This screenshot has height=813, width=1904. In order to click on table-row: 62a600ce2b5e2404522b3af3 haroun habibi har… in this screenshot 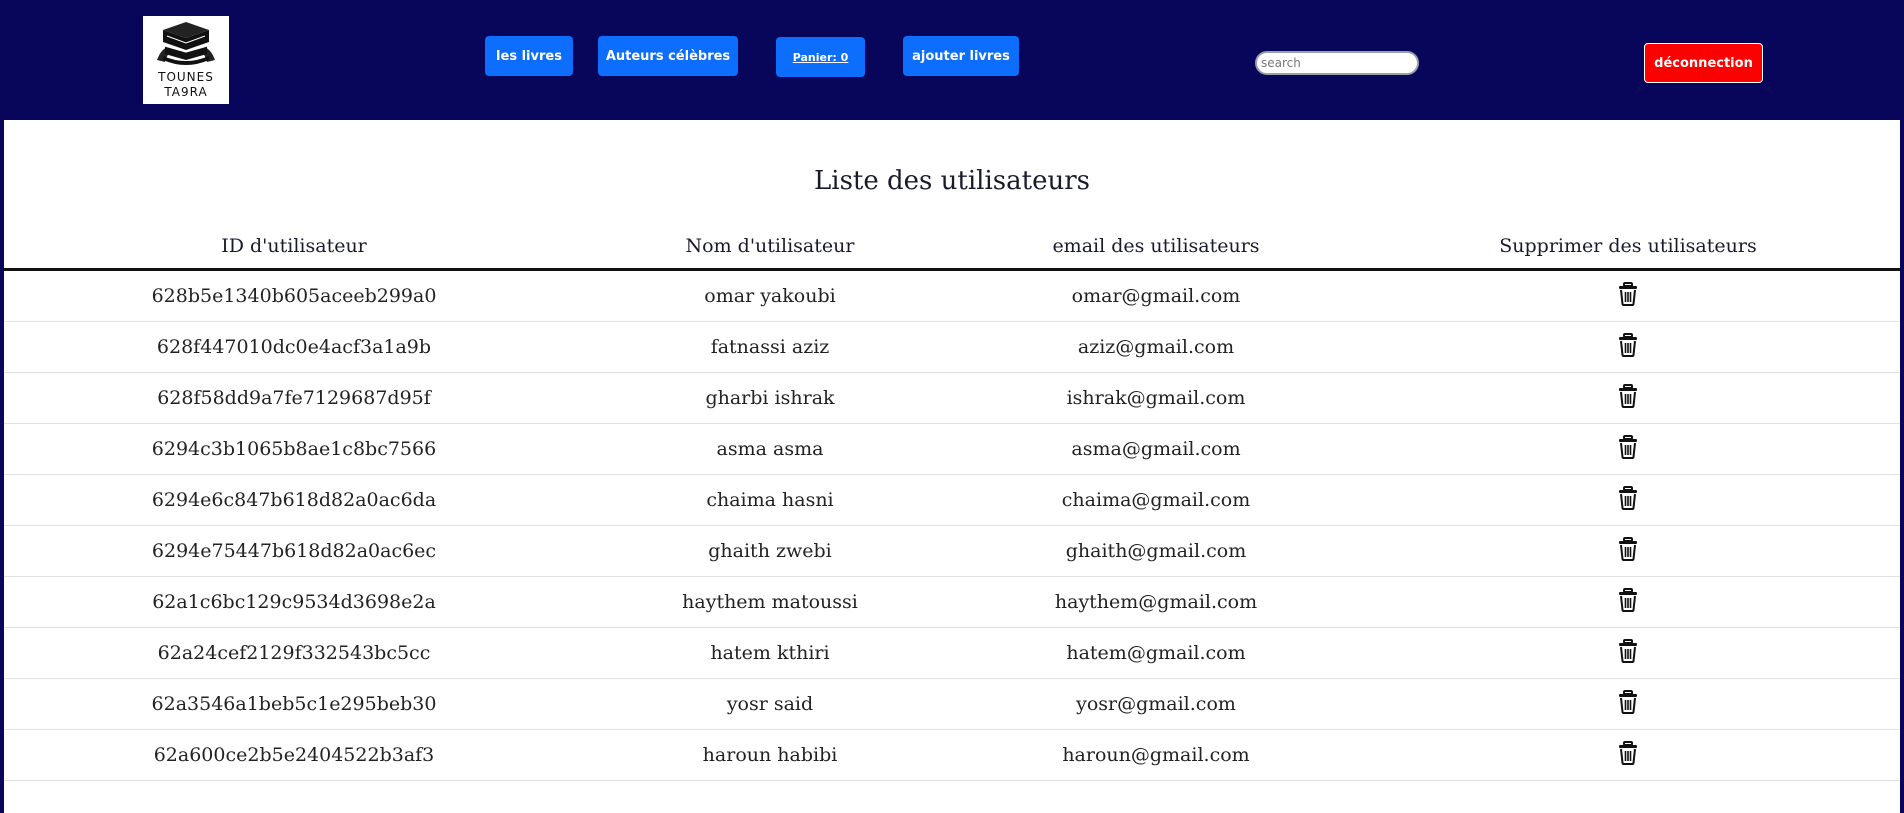, I will do `click(952, 755)`.